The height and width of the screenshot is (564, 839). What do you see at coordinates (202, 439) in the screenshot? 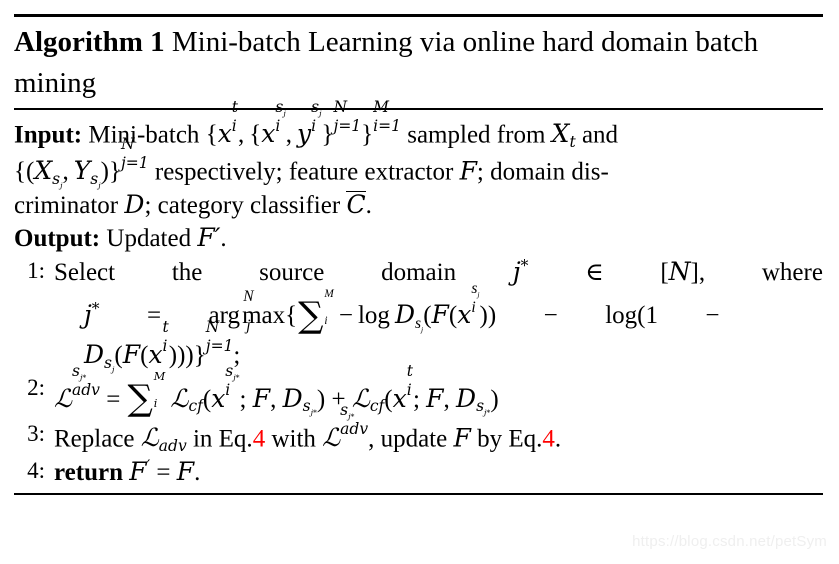
I see `step-3-word-in: in` at bounding box center [202, 439].